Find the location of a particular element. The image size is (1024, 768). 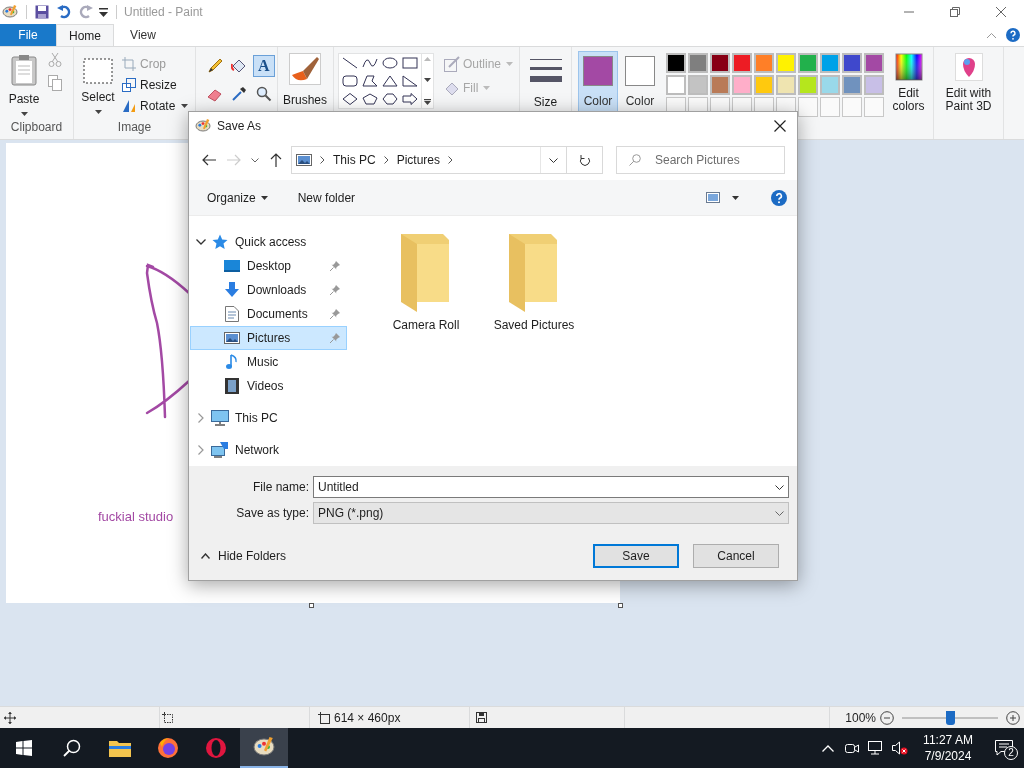

ribbon-tab: Home is located at coordinates (85, 35).